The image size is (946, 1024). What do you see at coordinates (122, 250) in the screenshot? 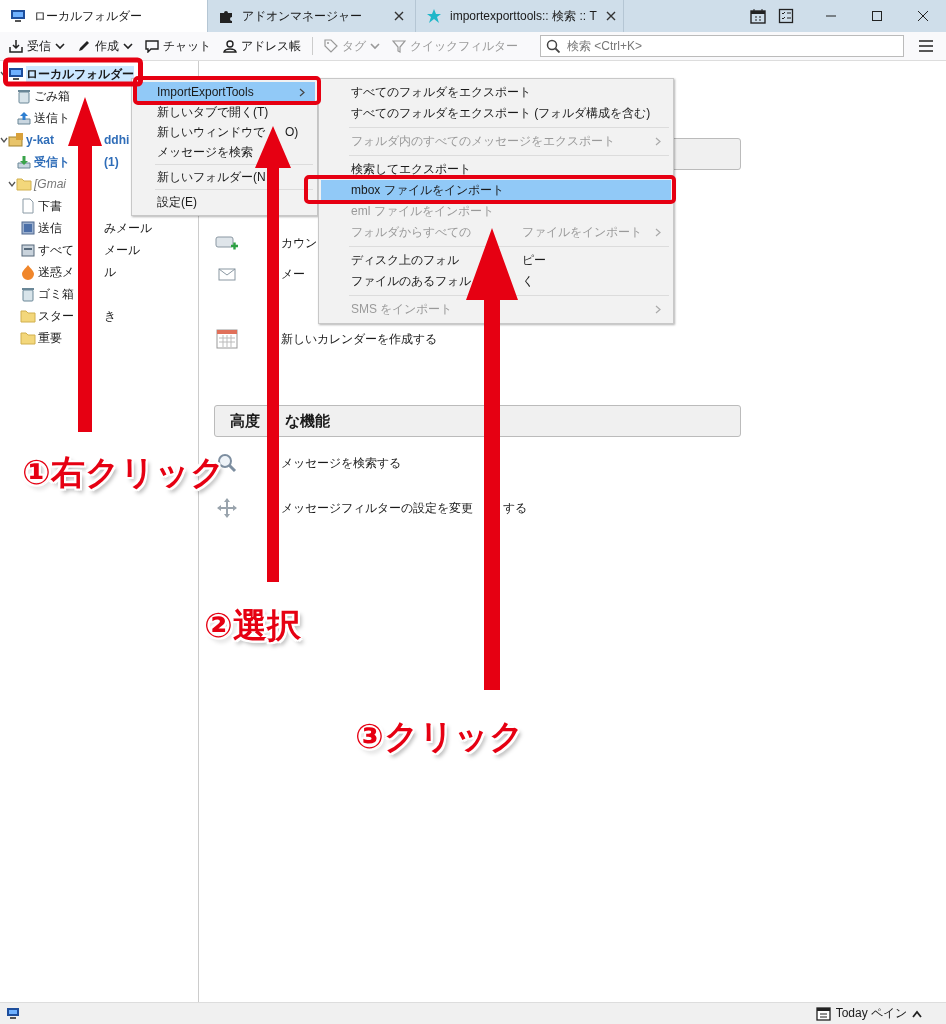
I see `folder-label: メール` at bounding box center [122, 250].